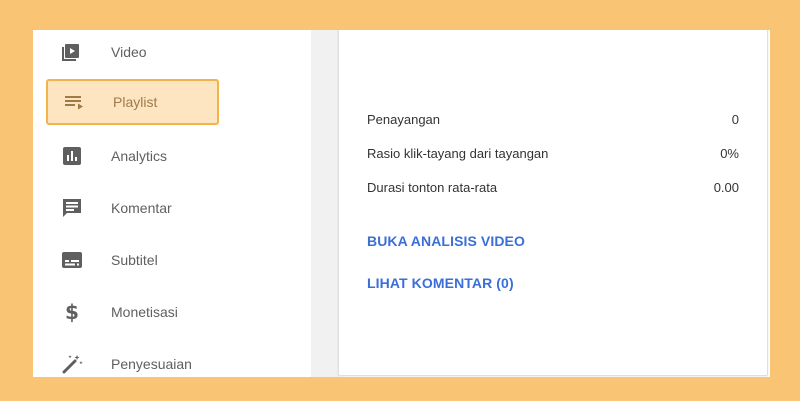 Image resolution: width=800 pixels, height=401 pixels. What do you see at coordinates (172, 52) in the screenshot?
I see `sidebar-item-video: Video` at bounding box center [172, 52].